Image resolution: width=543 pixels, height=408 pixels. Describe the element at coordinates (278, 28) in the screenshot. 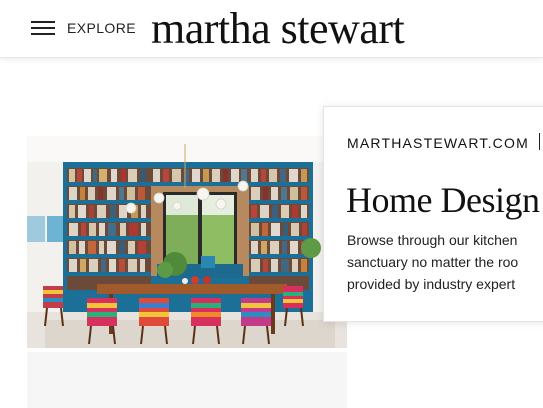

I see `site-logo: martha stewart` at that location.